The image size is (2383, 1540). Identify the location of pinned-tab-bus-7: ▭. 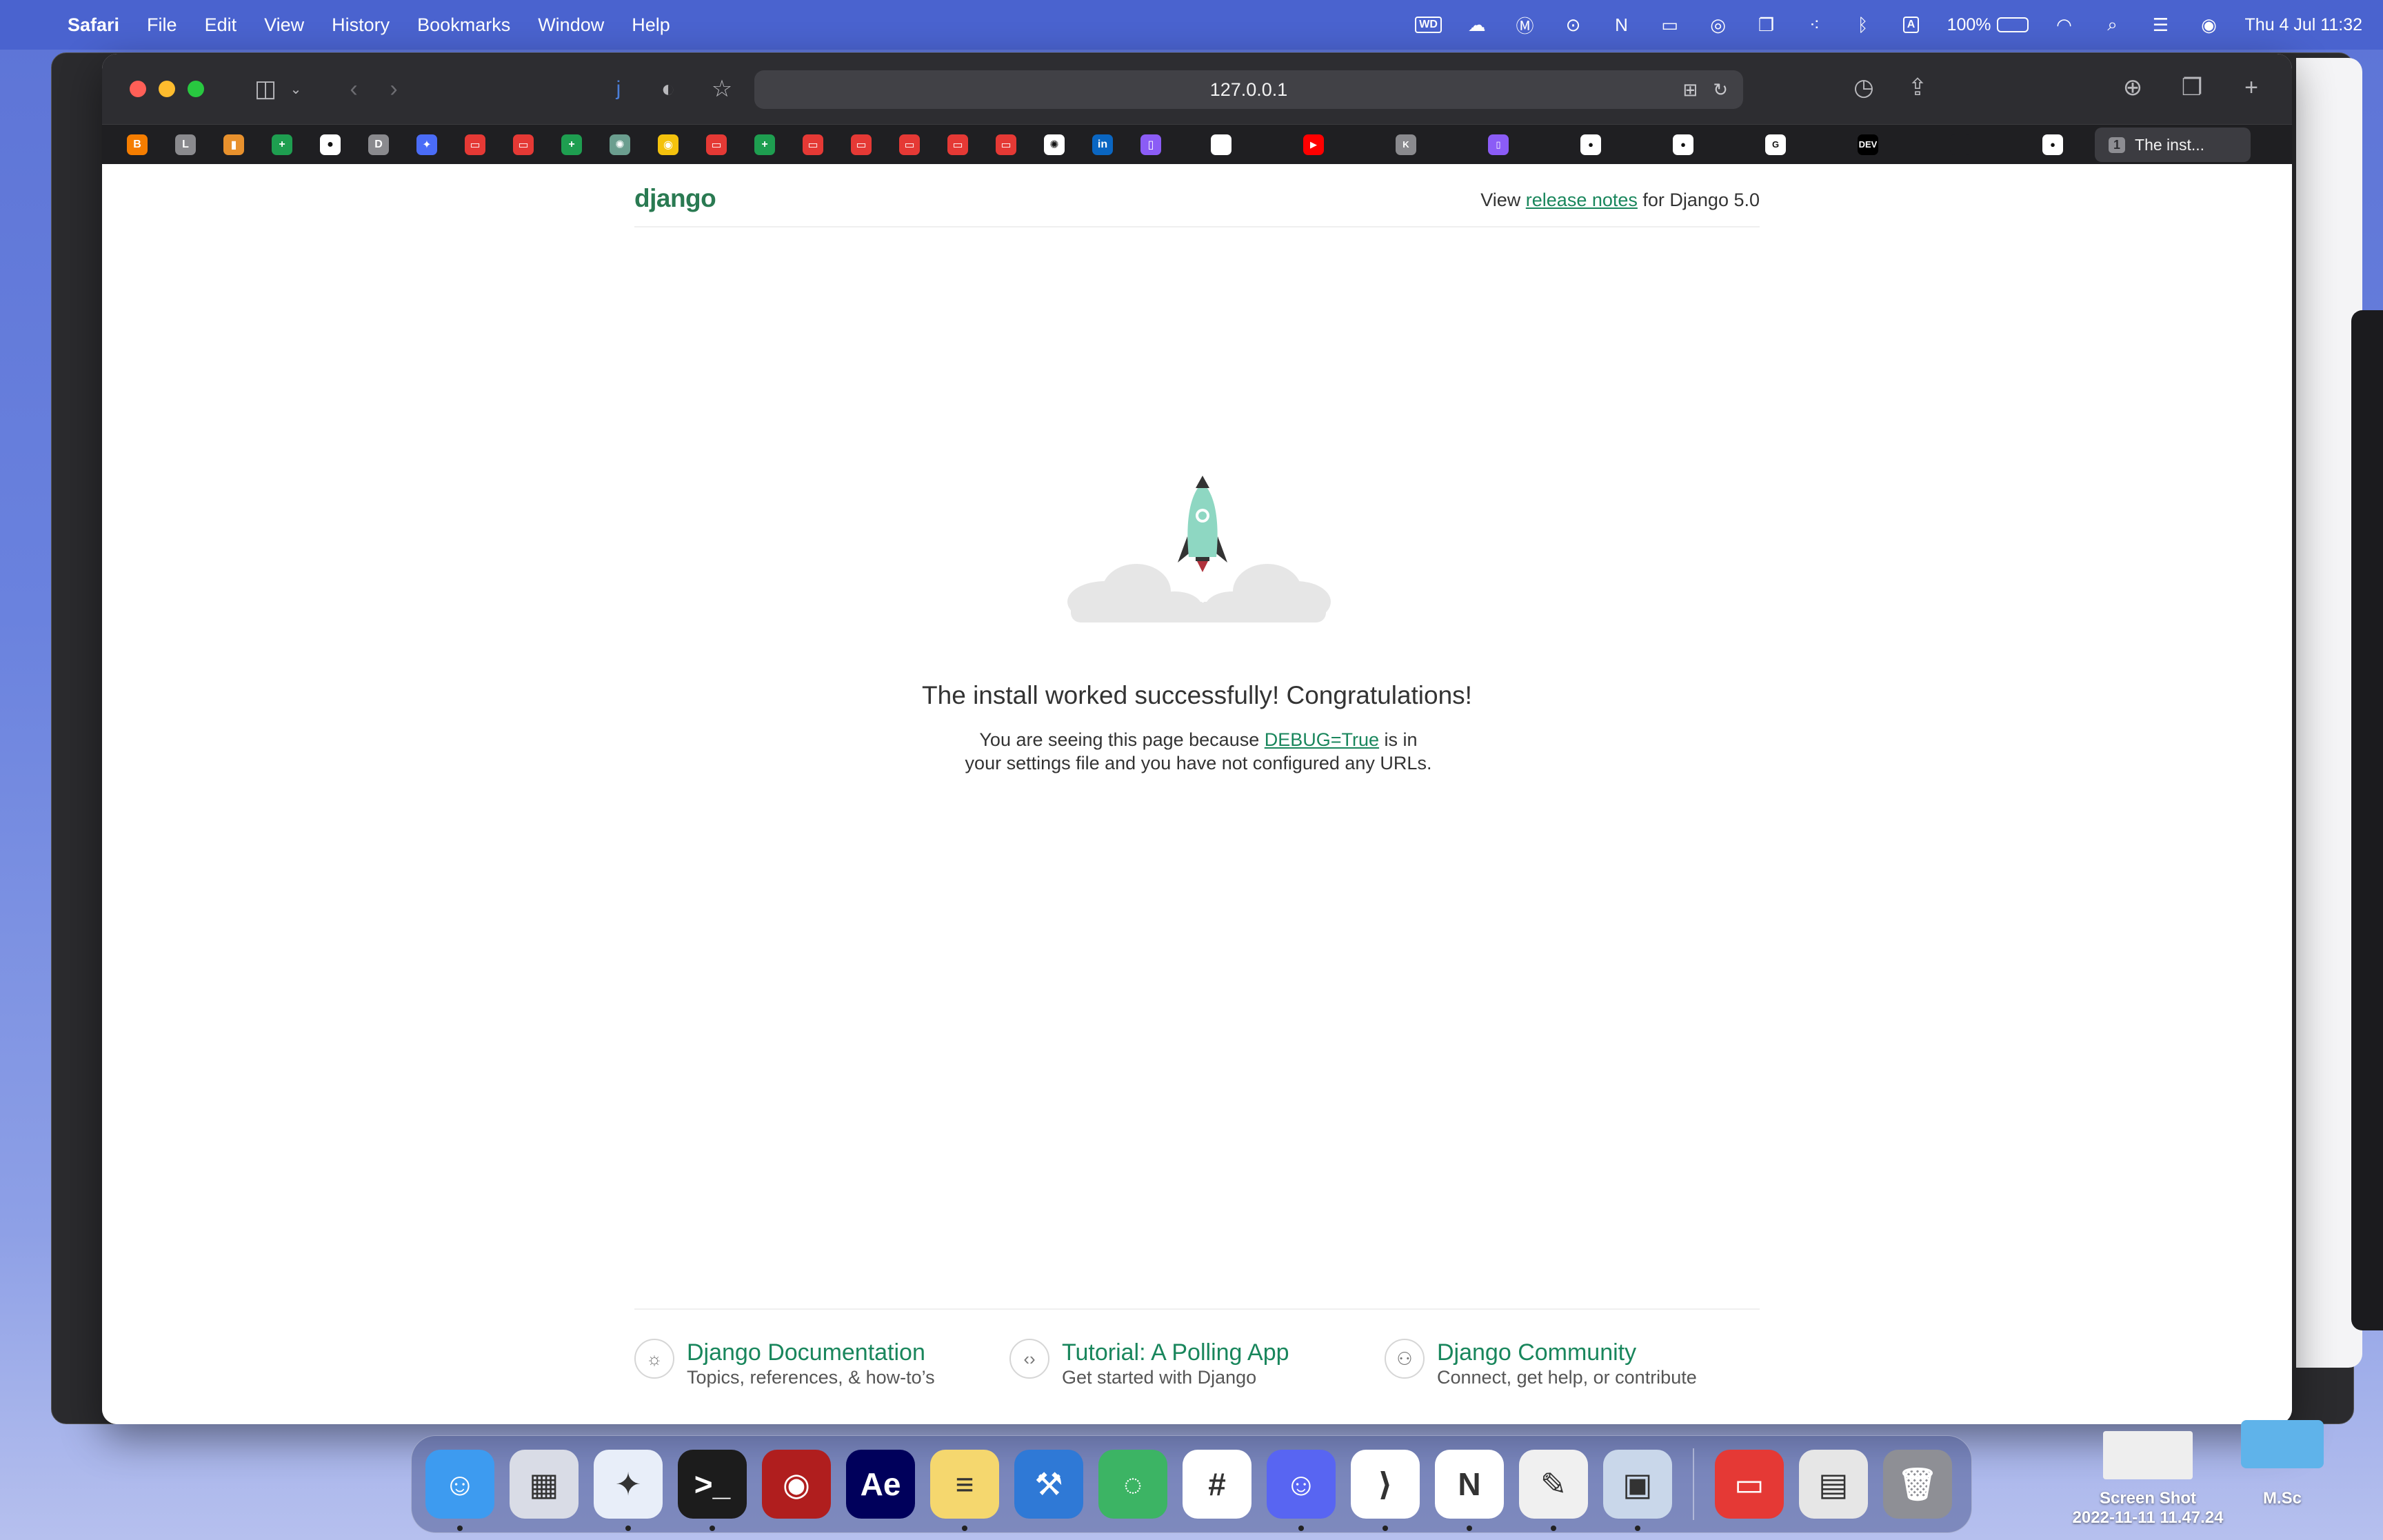
(957, 145).